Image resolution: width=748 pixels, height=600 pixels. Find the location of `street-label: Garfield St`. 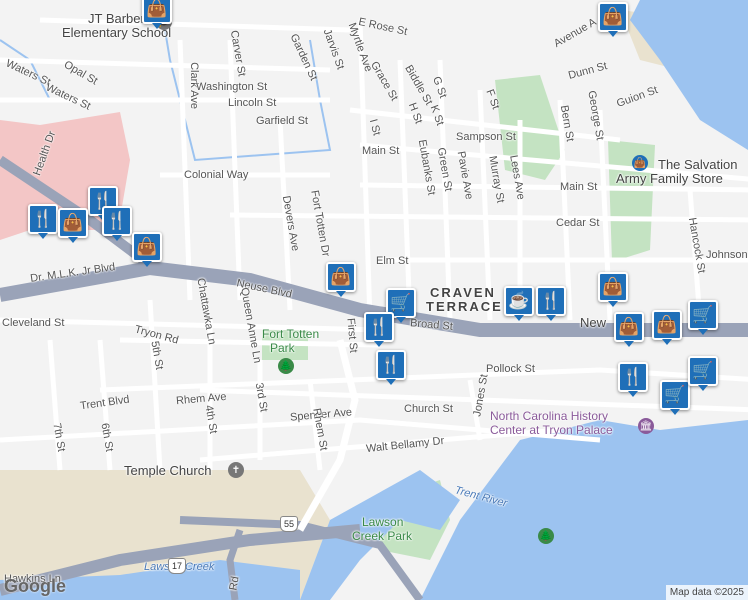

street-label: Garfield St is located at coordinates (282, 121).